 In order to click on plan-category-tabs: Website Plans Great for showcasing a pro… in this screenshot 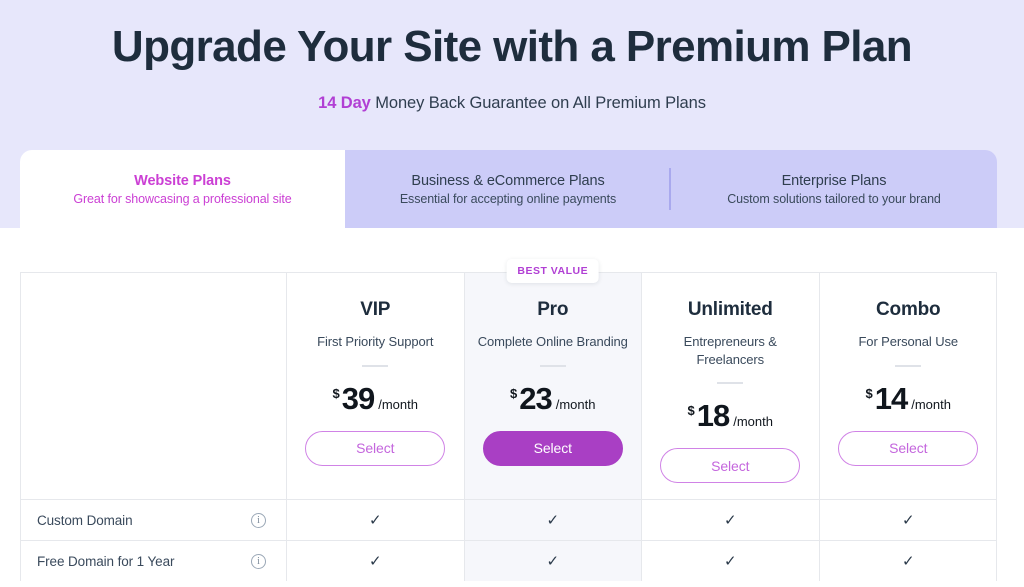, I will do `click(508, 189)`.